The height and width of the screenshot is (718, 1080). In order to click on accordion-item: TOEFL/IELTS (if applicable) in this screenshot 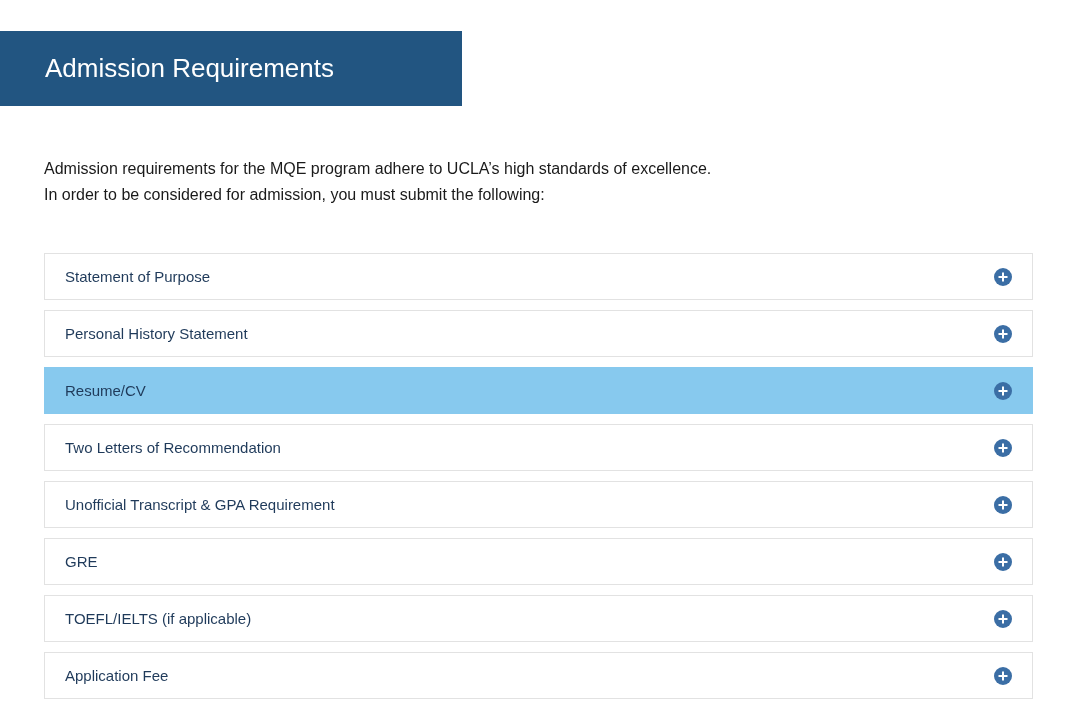, I will do `click(538, 618)`.